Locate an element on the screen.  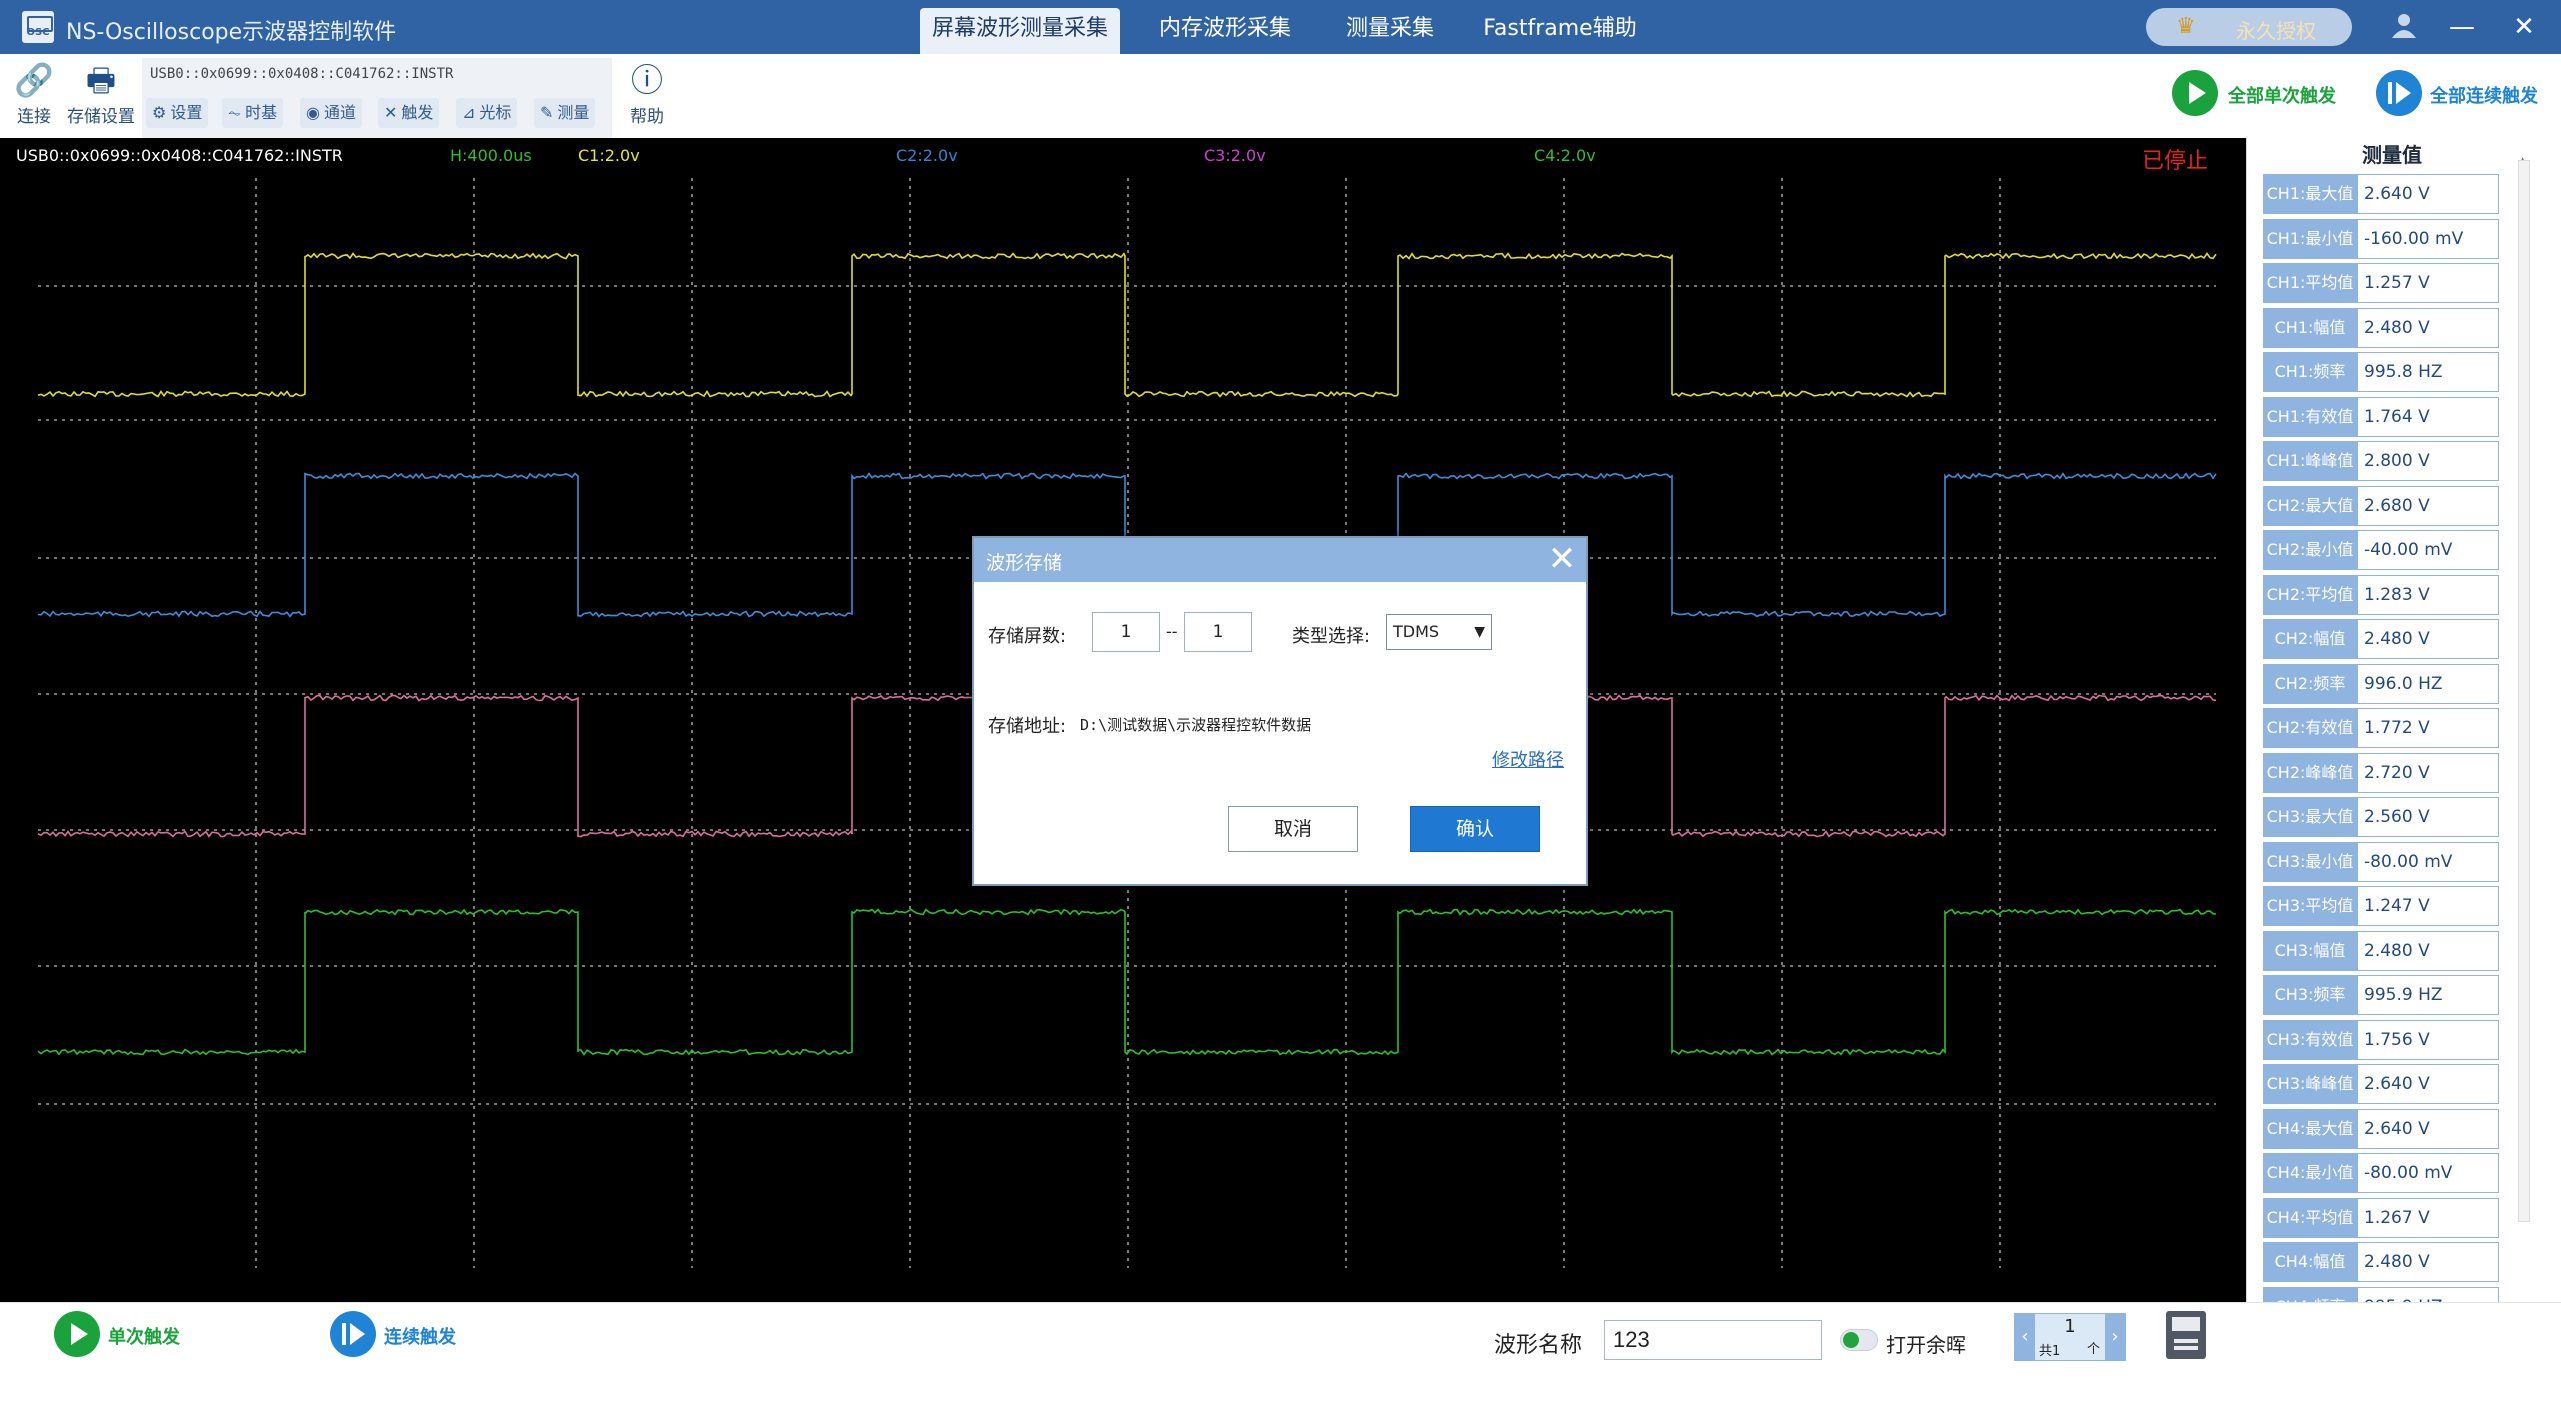
screens-to-input: 1 is located at coordinates (1218, 632).